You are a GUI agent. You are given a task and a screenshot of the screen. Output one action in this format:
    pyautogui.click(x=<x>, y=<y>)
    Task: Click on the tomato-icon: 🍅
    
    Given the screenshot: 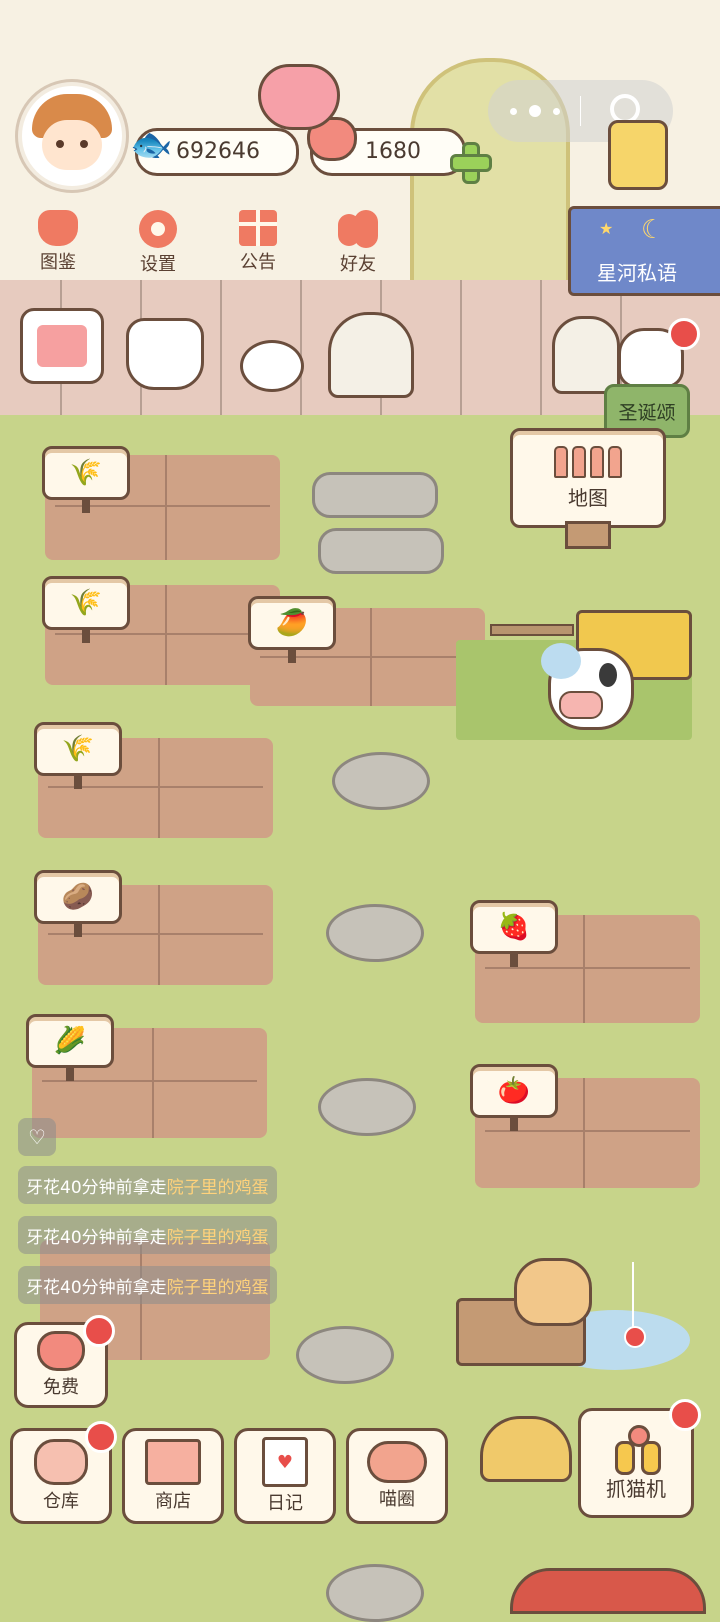 What is the action you would take?
    pyautogui.click(x=514, y=1091)
    